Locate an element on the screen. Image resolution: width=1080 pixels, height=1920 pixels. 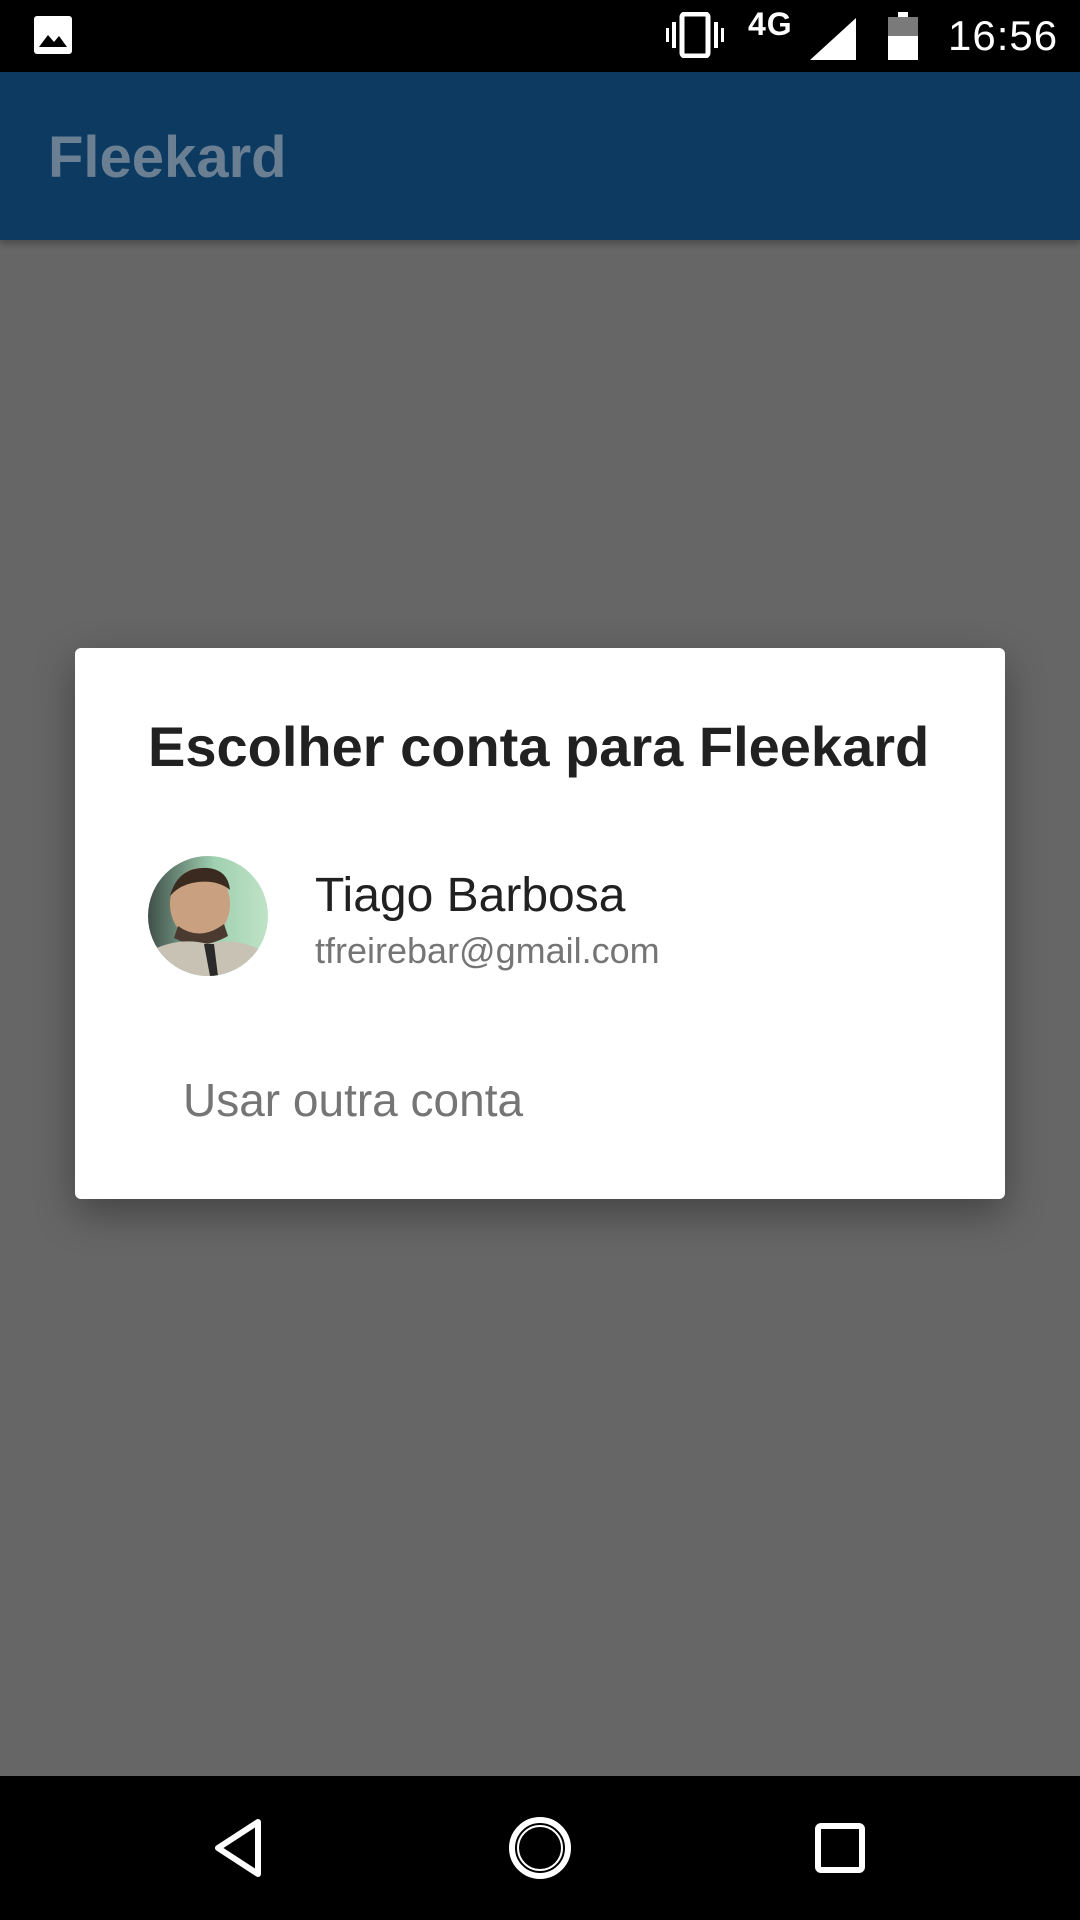
app-bar: Fleekard is located at coordinates (540, 156).